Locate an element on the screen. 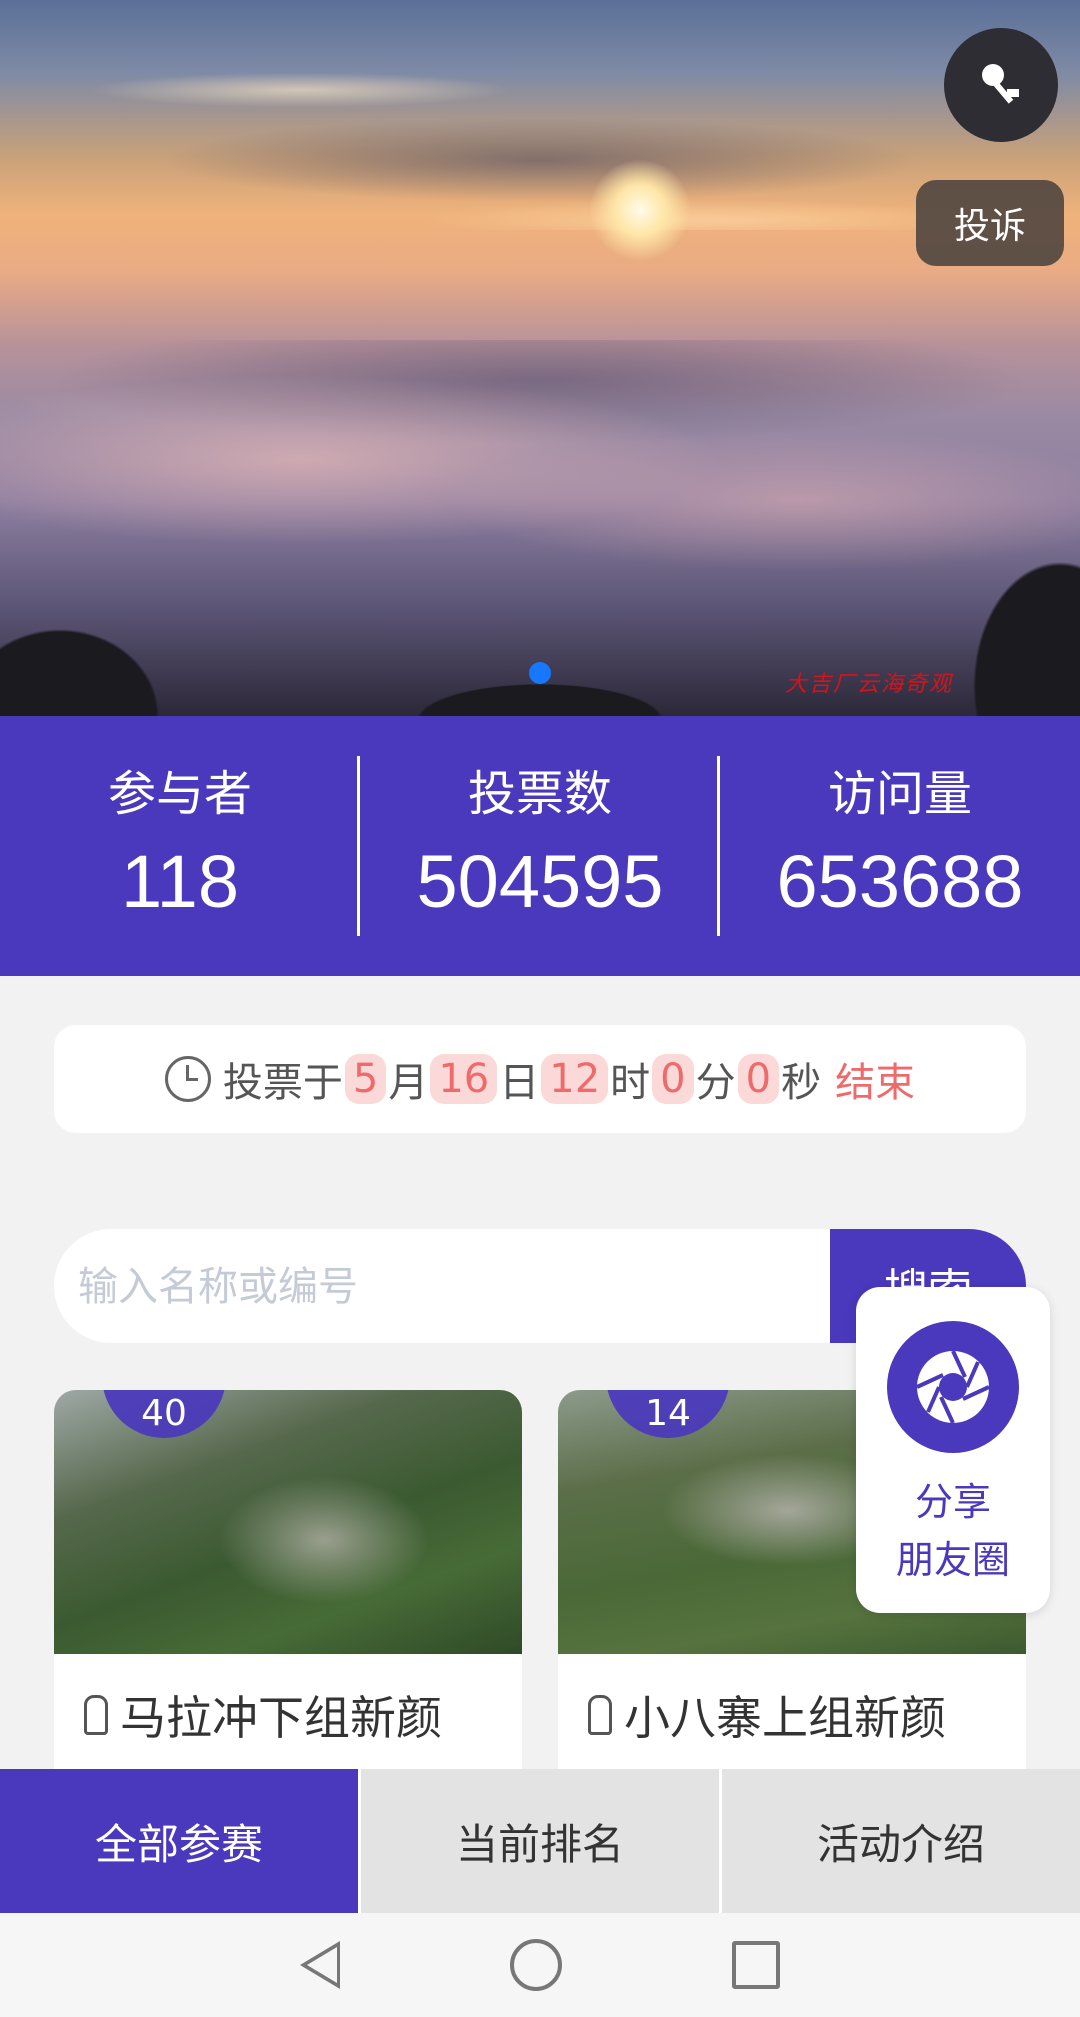 The image size is (1080, 2017). entry-card: 40 马拉冲下组新颜 is located at coordinates (288, 1580).